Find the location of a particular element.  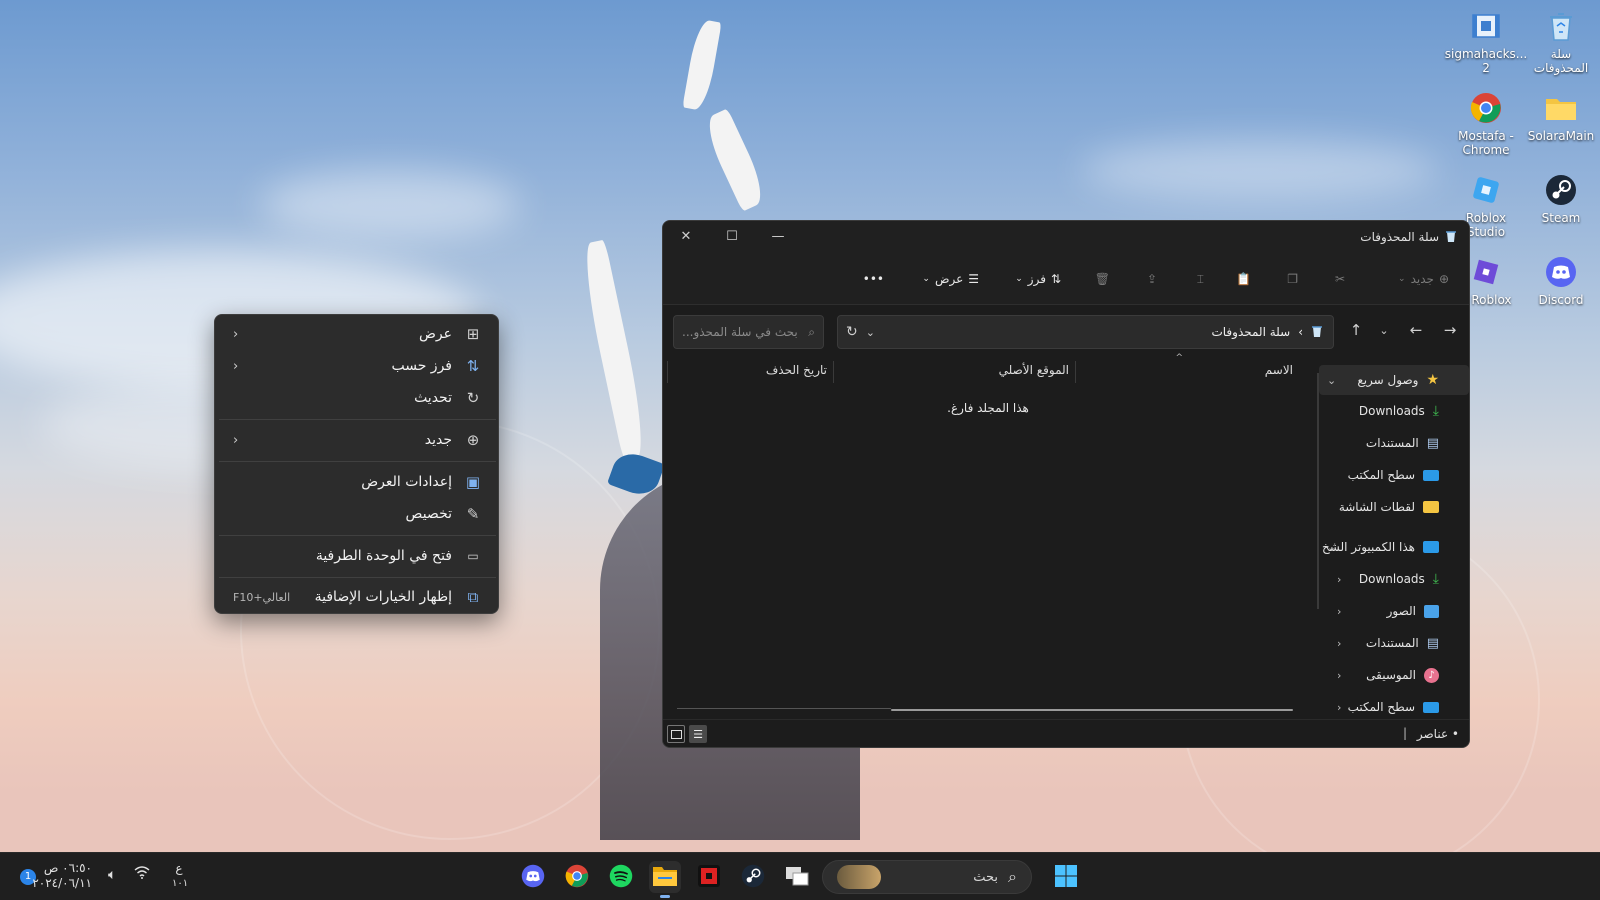

item-count: • عناصر is located at coordinates (1437, 734).